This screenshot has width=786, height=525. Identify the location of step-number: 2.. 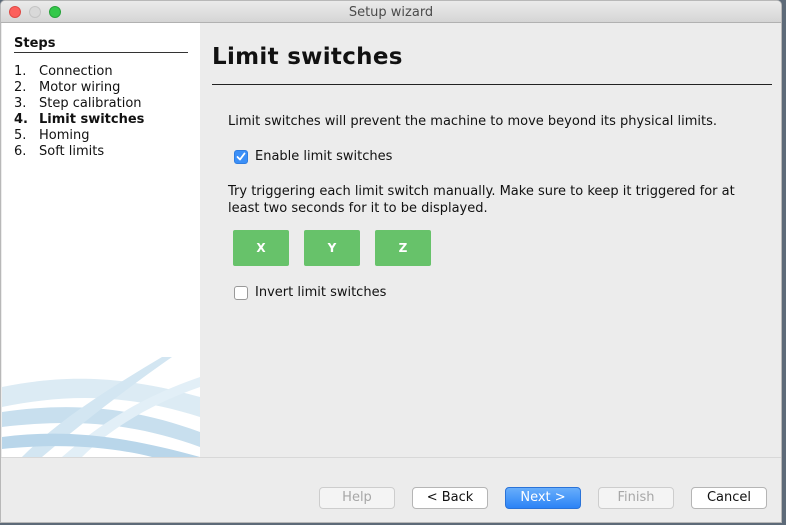
(20, 87).